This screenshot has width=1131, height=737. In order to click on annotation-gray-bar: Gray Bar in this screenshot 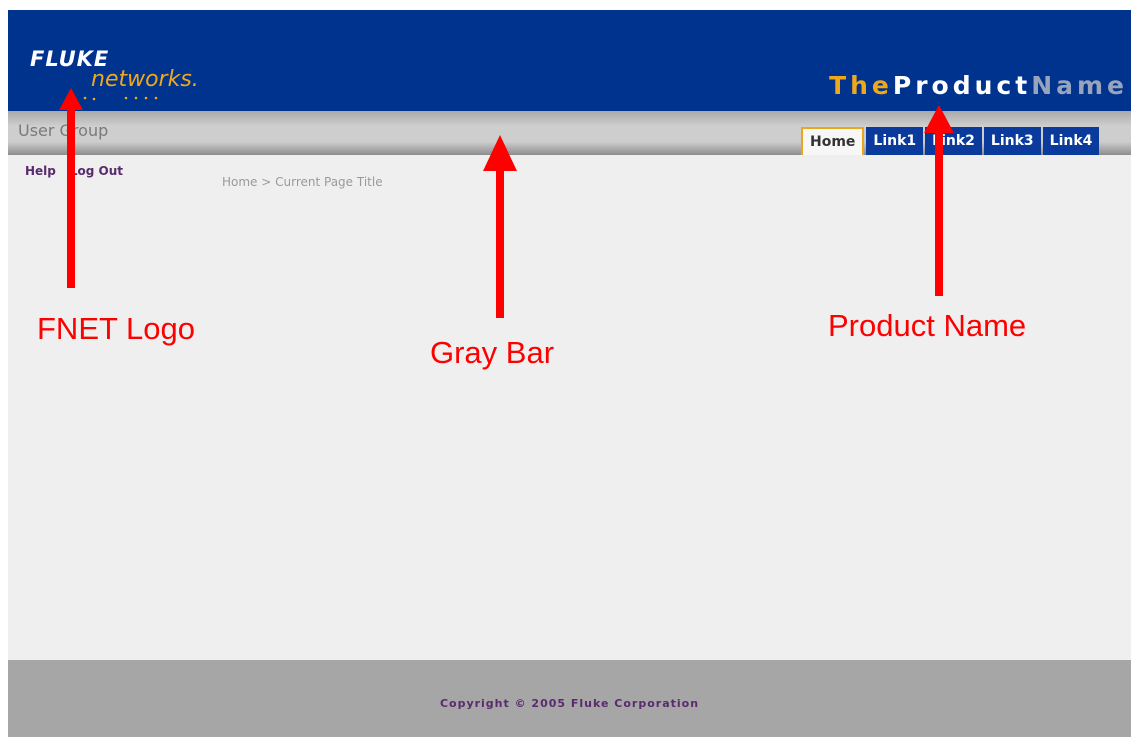, I will do `click(492, 352)`.